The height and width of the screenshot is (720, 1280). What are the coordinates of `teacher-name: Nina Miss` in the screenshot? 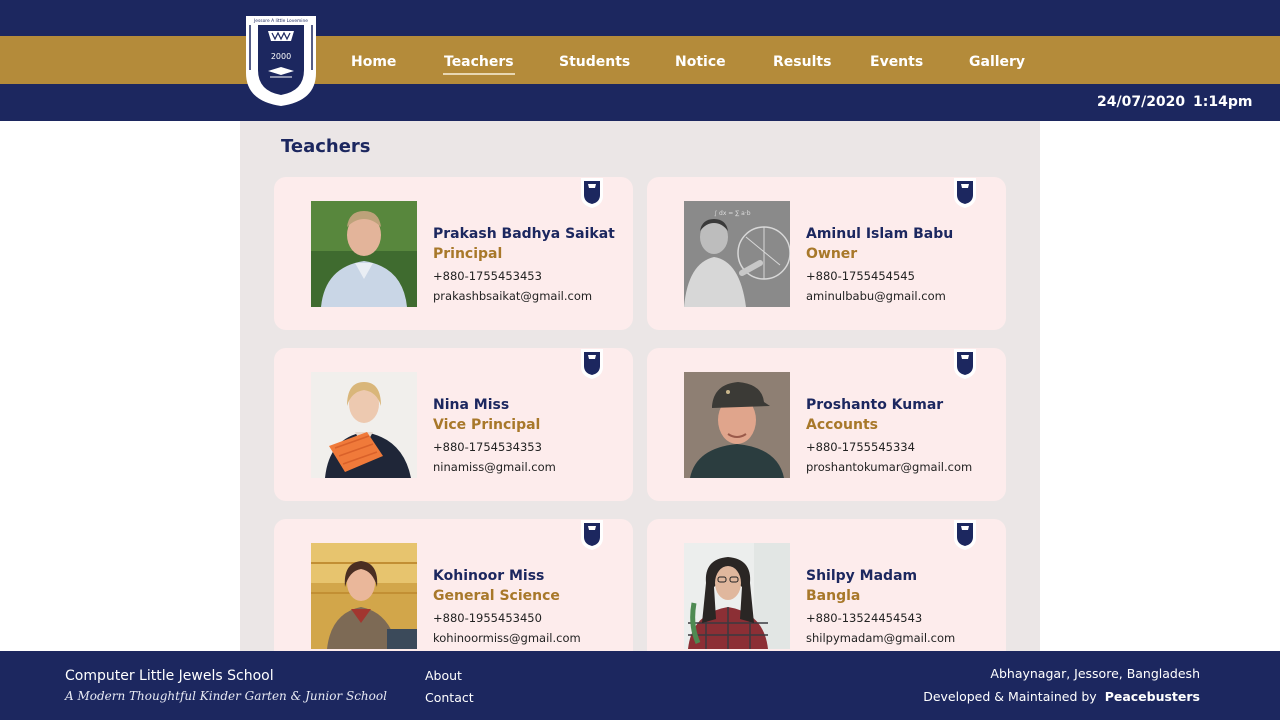 It's located at (471, 405).